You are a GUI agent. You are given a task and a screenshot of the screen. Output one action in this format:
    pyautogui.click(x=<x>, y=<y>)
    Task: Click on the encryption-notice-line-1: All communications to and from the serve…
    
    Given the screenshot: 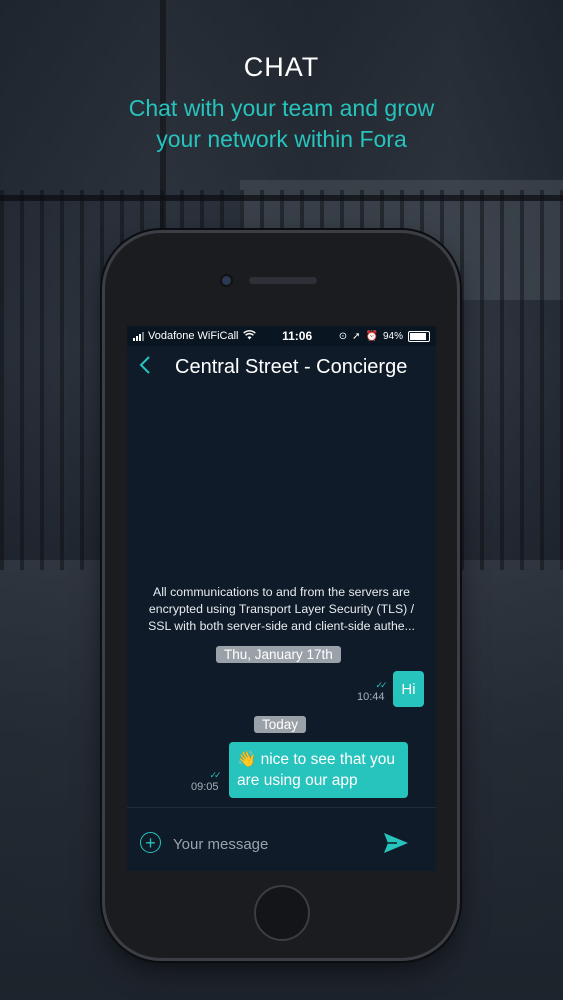 What is the action you would take?
    pyautogui.click(x=281, y=592)
    